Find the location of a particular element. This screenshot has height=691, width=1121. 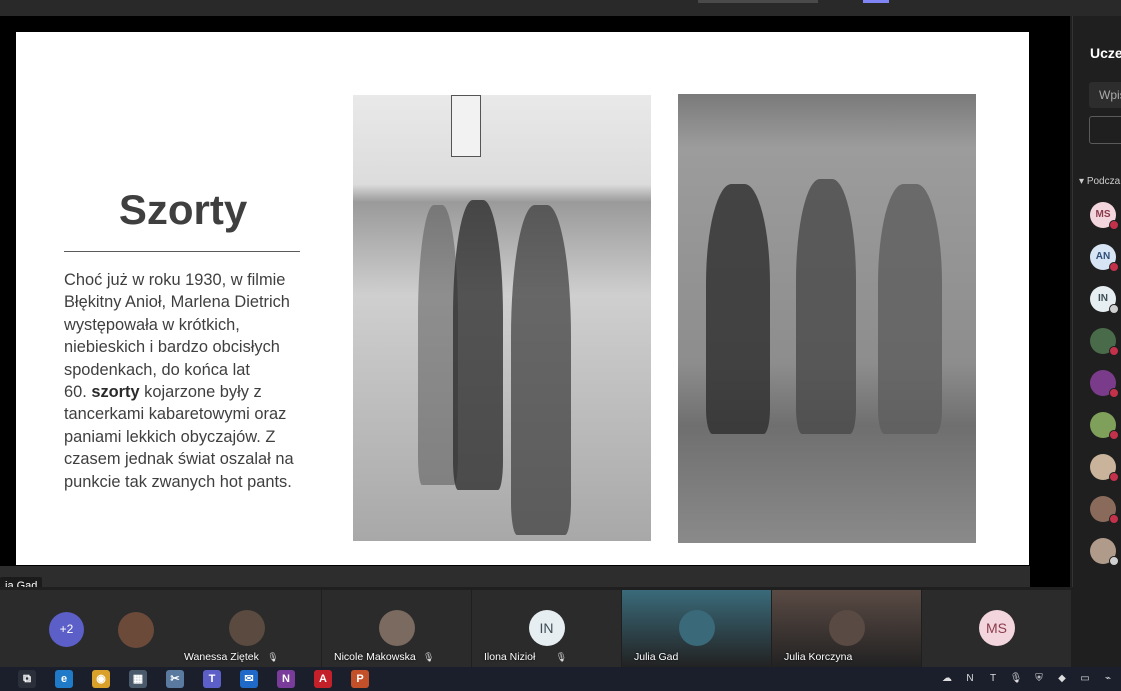

participant-video-tile: Wanessa Ziętek 🎙 is located at coordinates (246, 628).